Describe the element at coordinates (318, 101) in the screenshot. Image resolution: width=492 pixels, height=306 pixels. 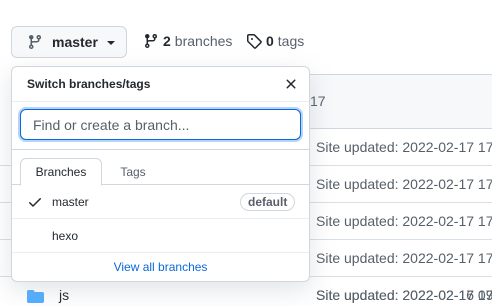
I see `commit-header-text: 17` at that location.